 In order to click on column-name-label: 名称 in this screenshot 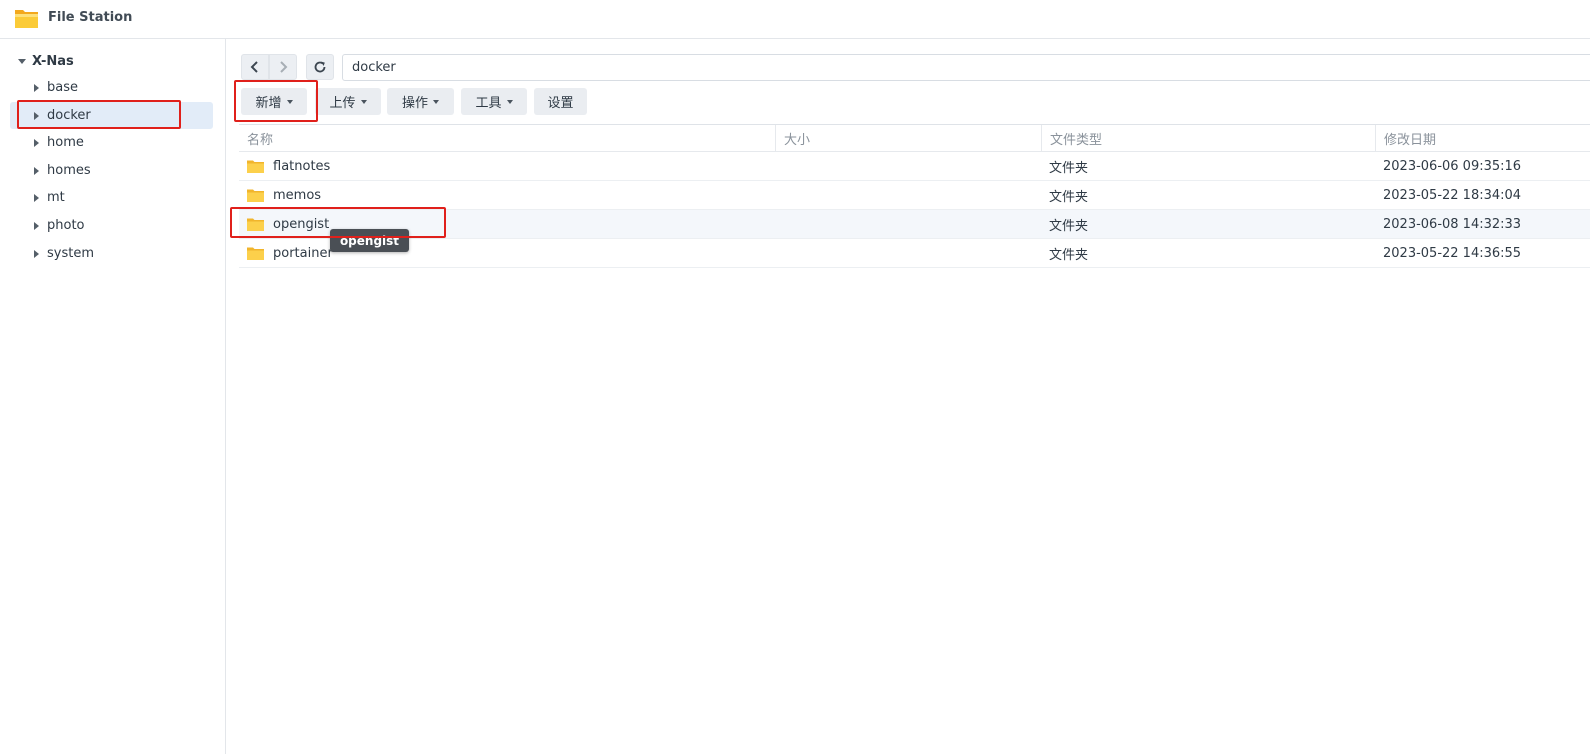, I will do `click(260, 140)`.